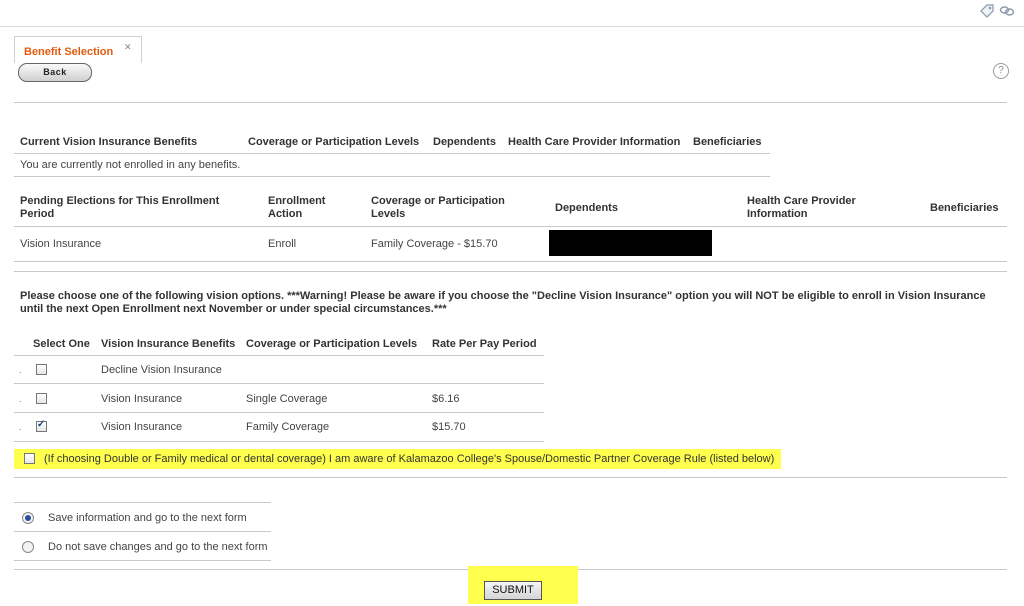 The image size is (1024, 606). Describe the element at coordinates (168, 344) in the screenshot. I see `options-header-benefits: Vision Insurance Benefits` at that location.